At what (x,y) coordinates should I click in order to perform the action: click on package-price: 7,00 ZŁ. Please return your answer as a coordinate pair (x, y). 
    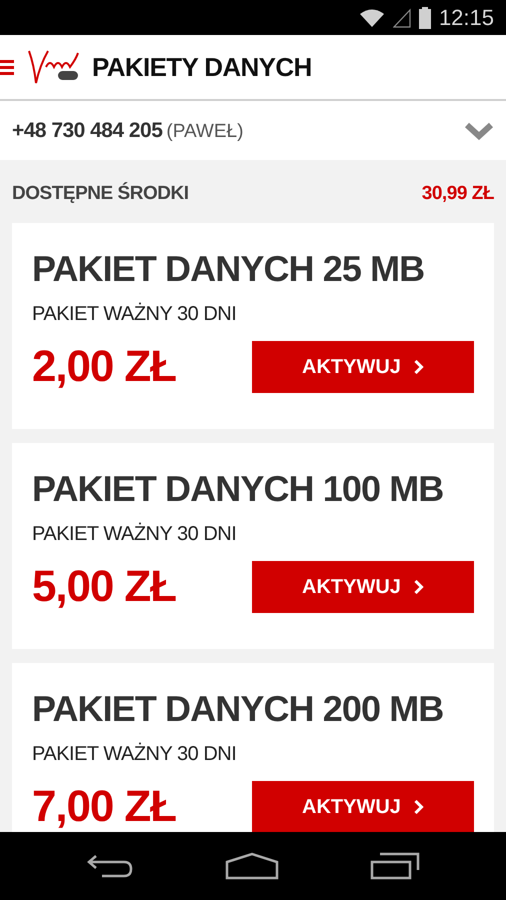
    Looking at the image, I should click on (104, 806).